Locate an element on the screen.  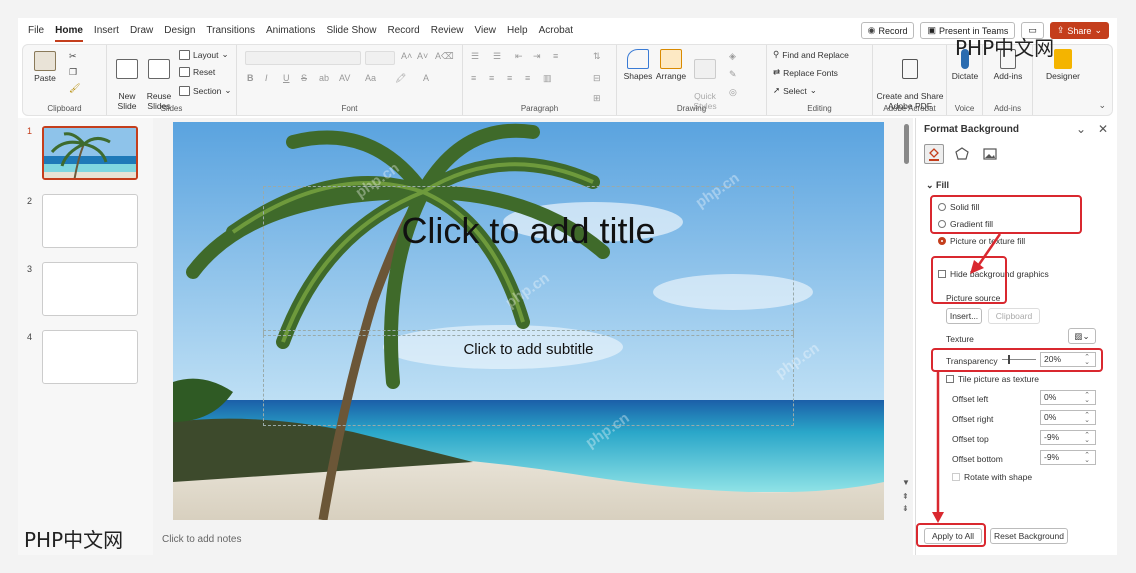
font-color-icon: A is located at coordinates (426, 78).